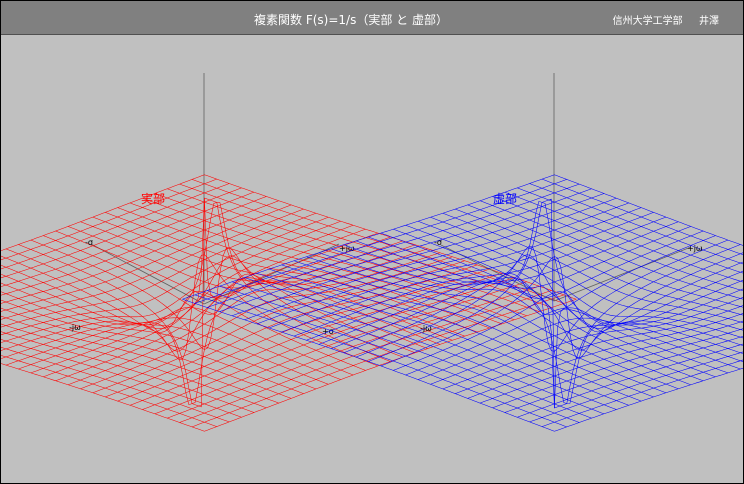 The image size is (744, 484). What do you see at coordinates (695, 248) in the screenshot?
I see `imag-pos-jw-label: +jω` at bounding box center [695, 248].